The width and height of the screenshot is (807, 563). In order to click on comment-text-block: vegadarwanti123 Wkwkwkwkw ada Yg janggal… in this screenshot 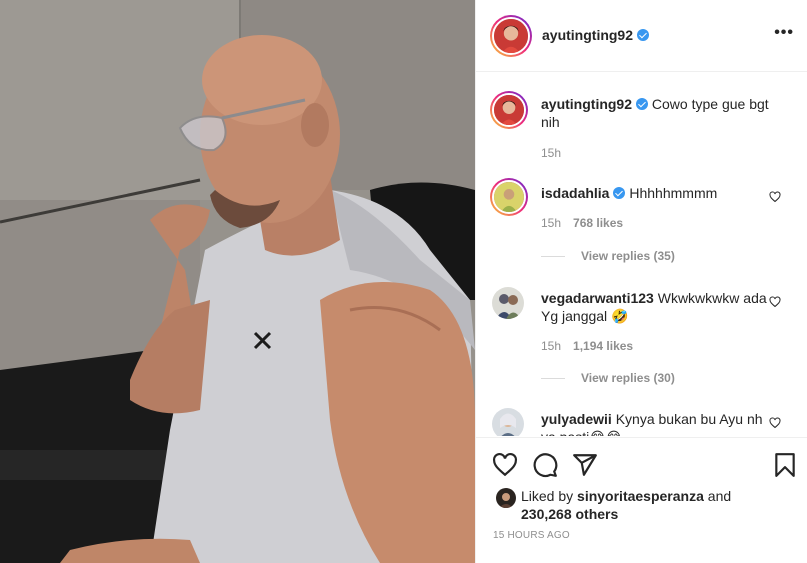, I will do `click(656, 307)`.